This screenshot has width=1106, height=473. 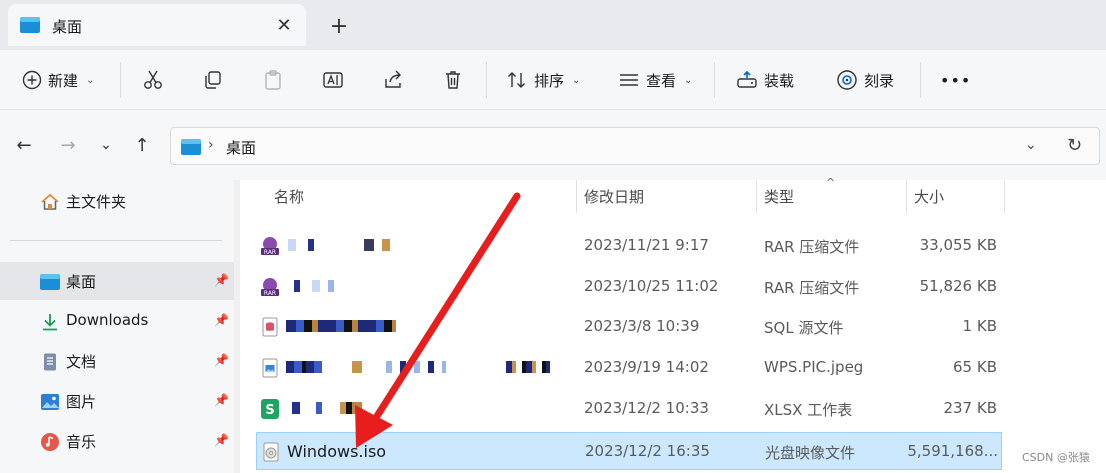 I want to click on share-button, so click(x=393, y=80).